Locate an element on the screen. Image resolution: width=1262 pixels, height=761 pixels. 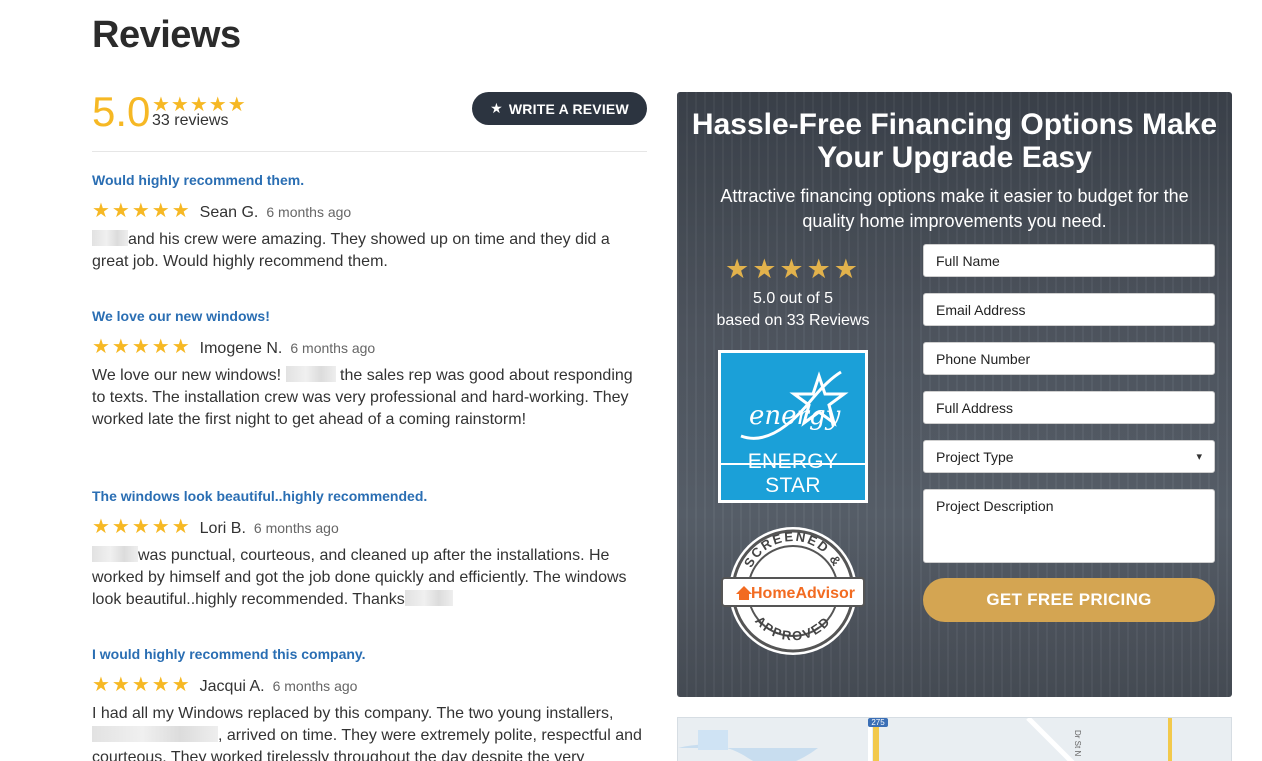
review-title: I would highly recommend this company. is located at coordinates (370, 654).